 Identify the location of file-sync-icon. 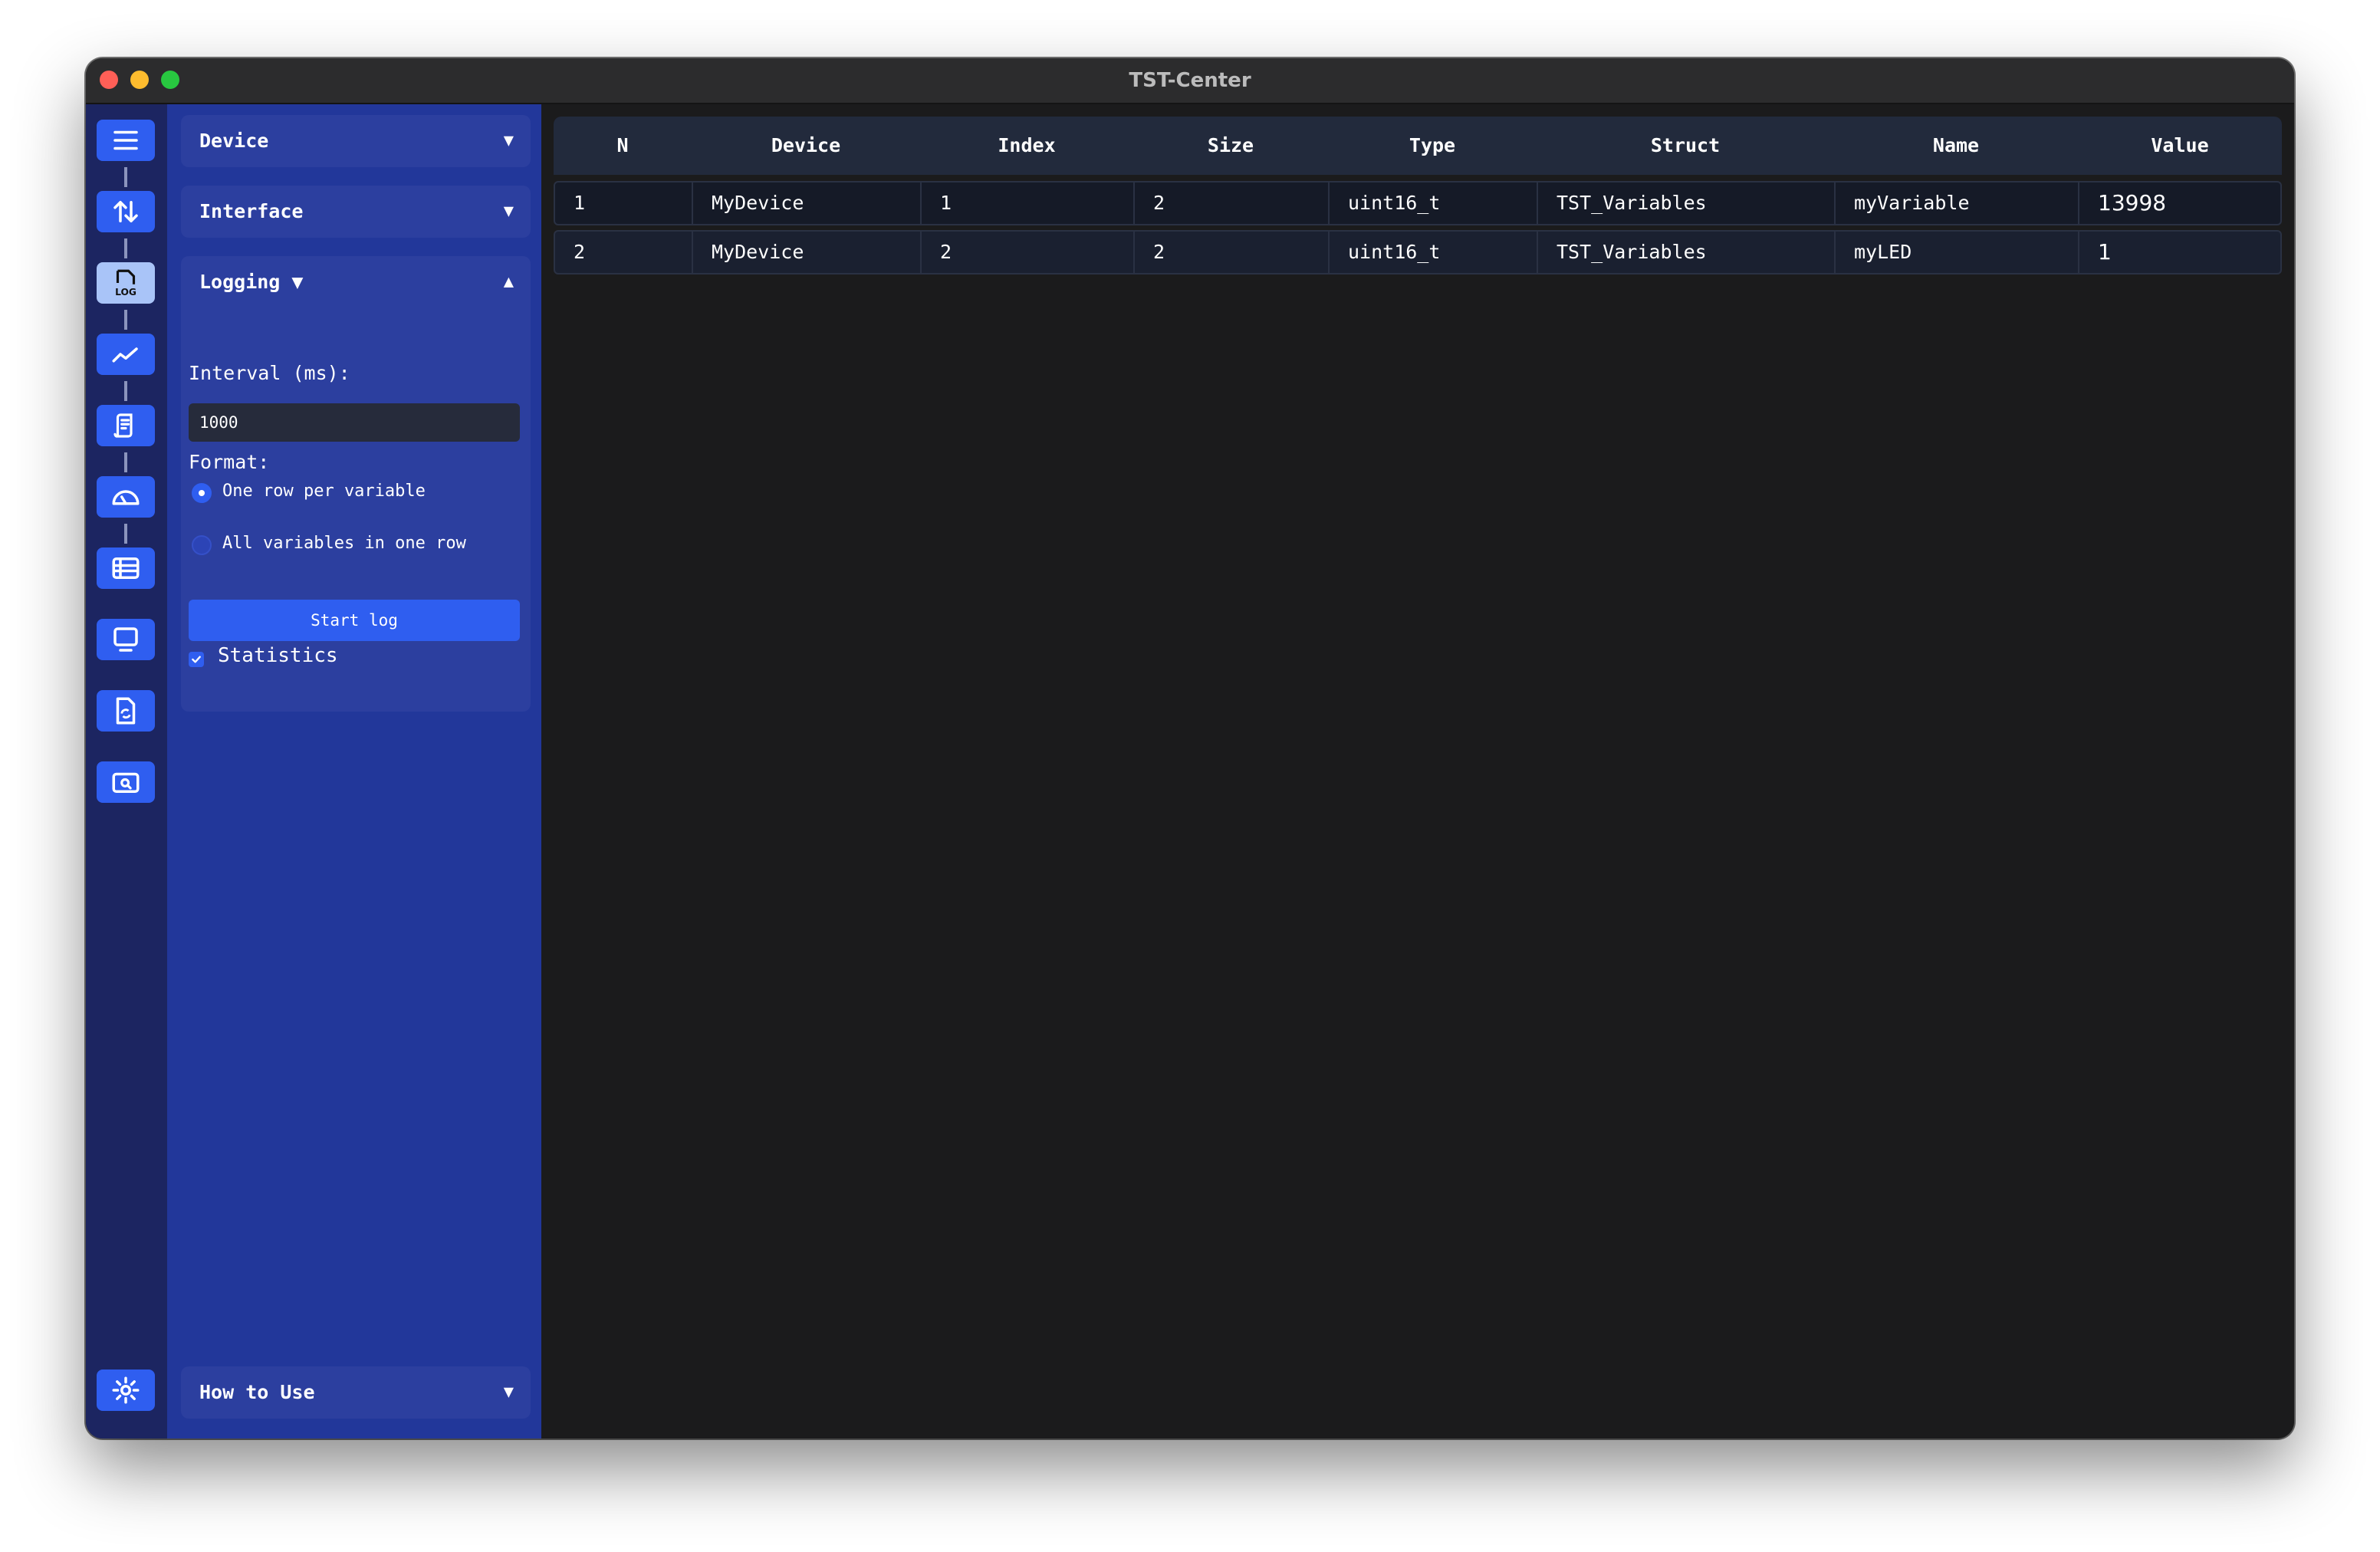
(126, 711).